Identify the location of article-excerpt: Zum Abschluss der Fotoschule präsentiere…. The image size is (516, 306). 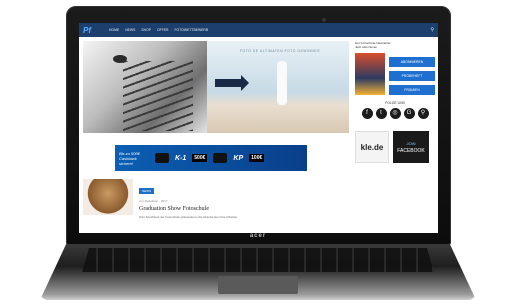
(189, 217).